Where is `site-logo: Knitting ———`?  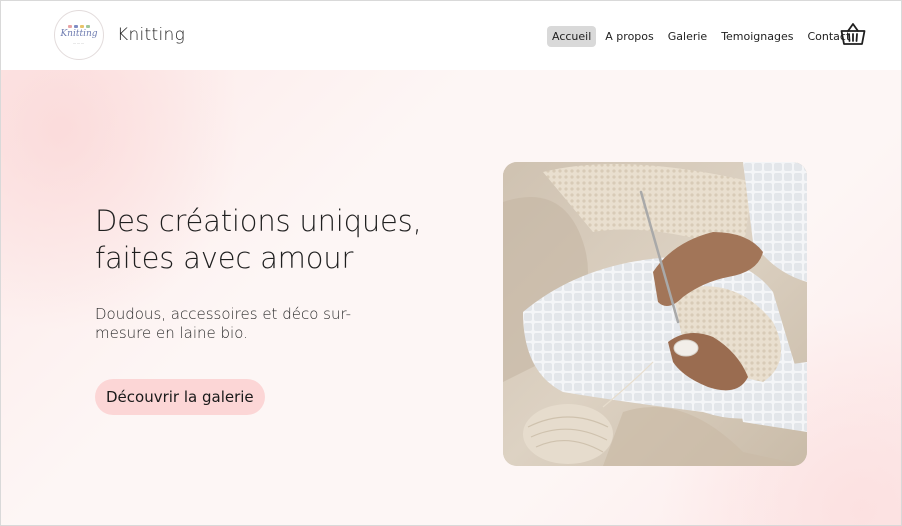
site-logo: Knitting ——— is located at coordinates (79, 35).